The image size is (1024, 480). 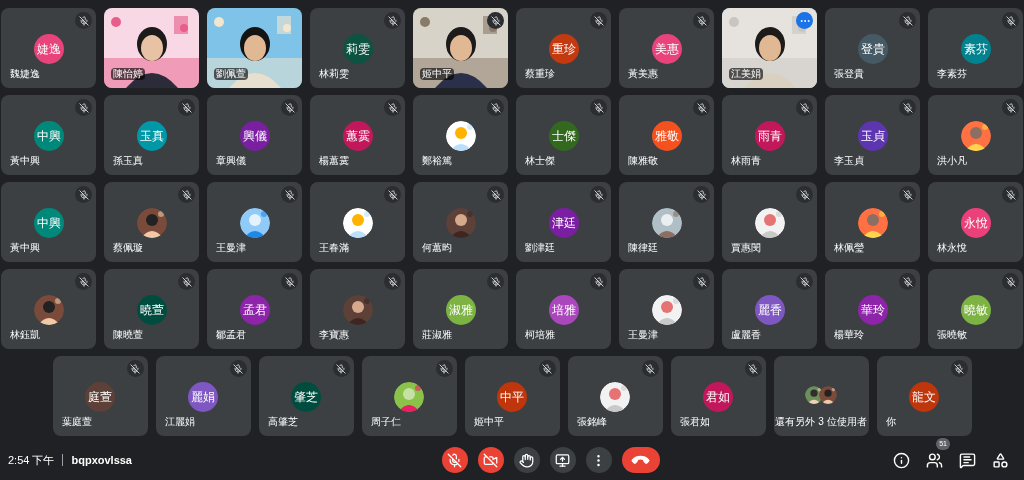 What do you see at coordinates (643, 74) in the screenshot?
I see `participant-name: 黃美惠` at bounding box center [643, 74].